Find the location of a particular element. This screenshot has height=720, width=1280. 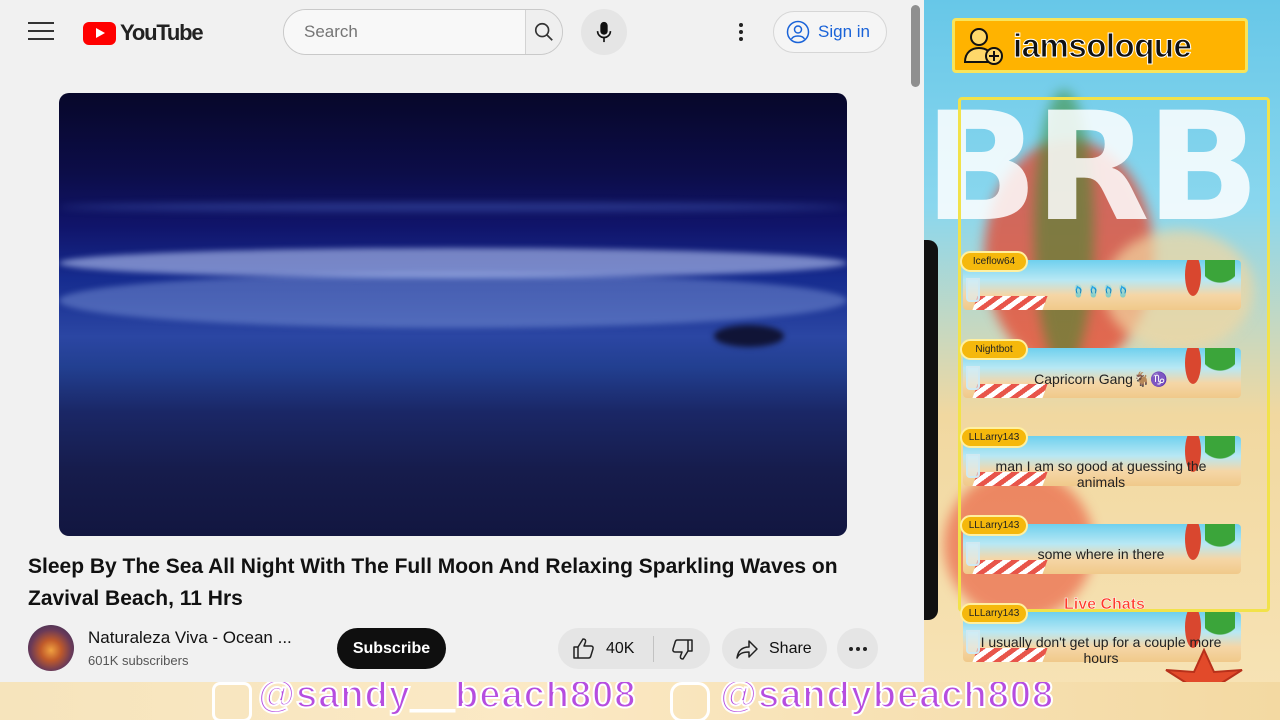

account-icon is located at coordinates (798, 32).